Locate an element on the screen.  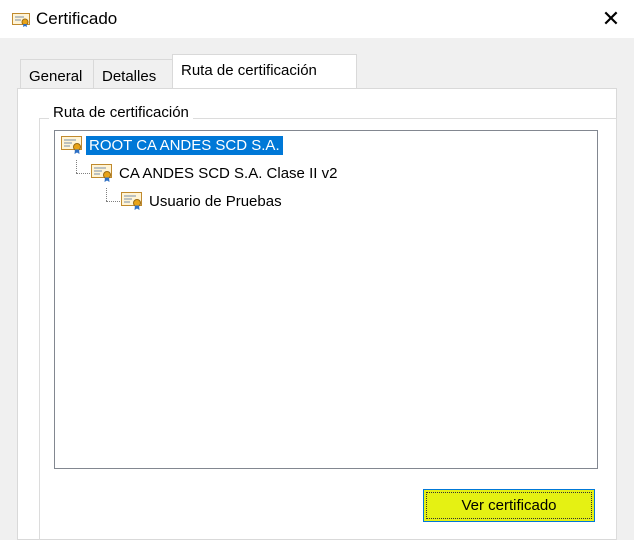
view-certificate-button: Ver certificado is located at coordinates (509, 505).